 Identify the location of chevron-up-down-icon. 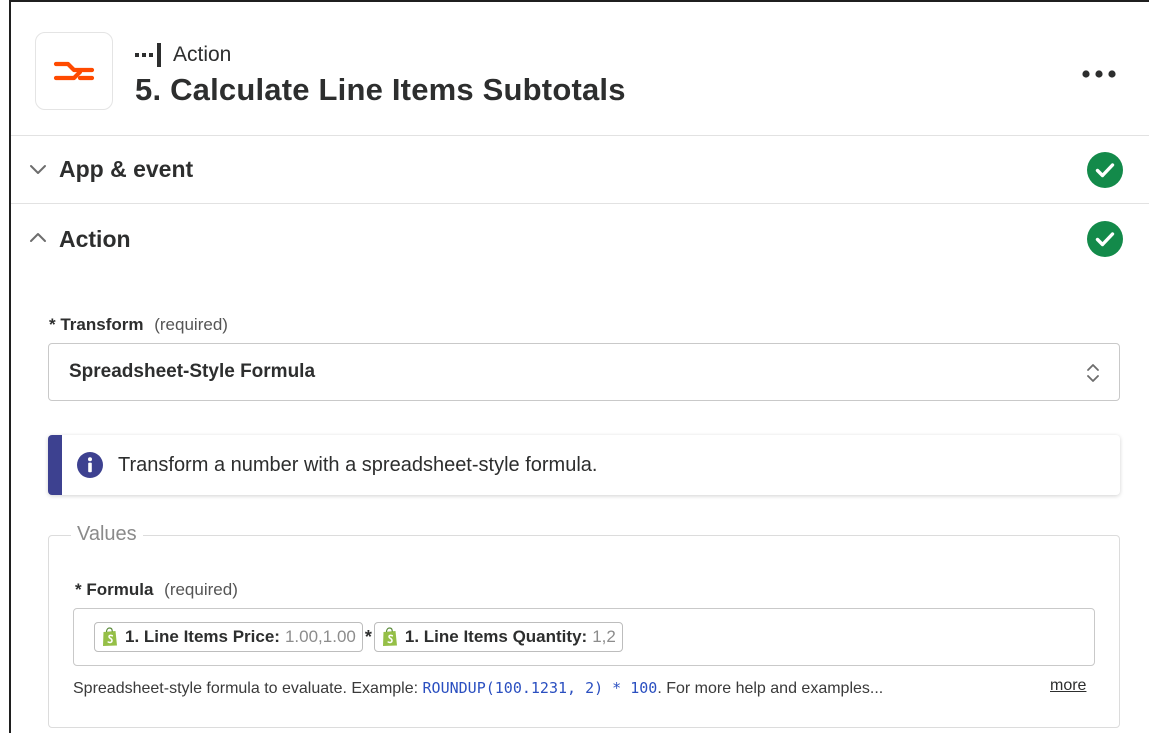
(1093, 373).